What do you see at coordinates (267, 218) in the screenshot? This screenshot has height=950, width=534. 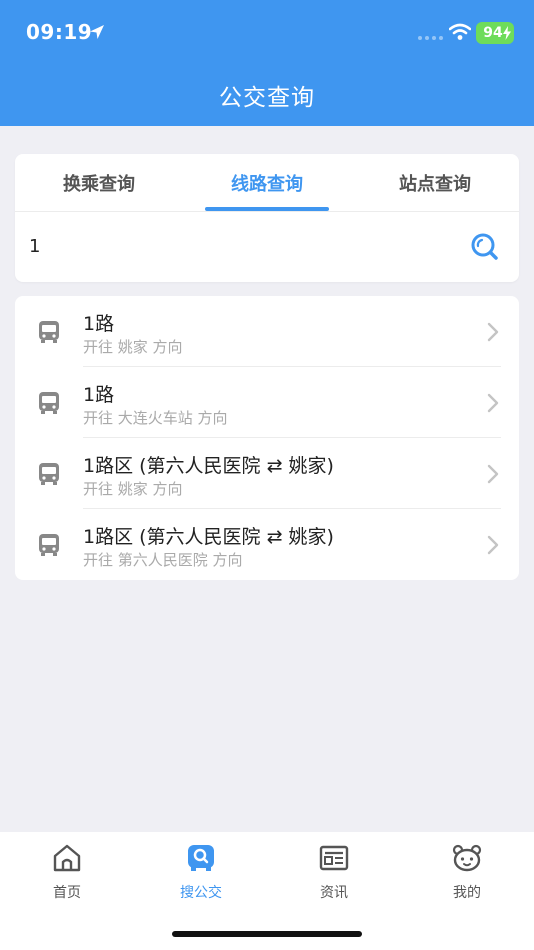 I see `search-card: 换乘查询 线路查询 站点查询 1` at bounding box center [267, 218].